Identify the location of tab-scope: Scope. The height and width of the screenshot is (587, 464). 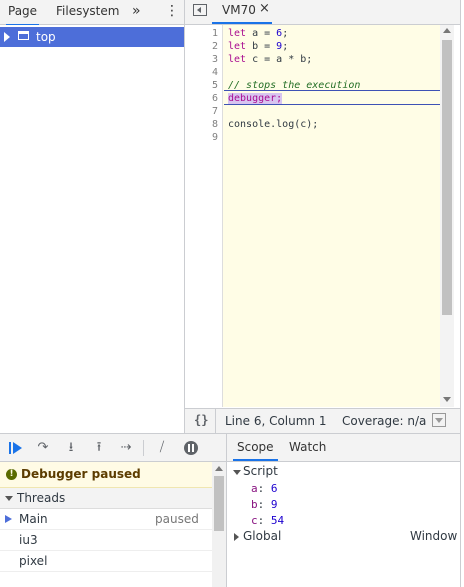
(255, 447).